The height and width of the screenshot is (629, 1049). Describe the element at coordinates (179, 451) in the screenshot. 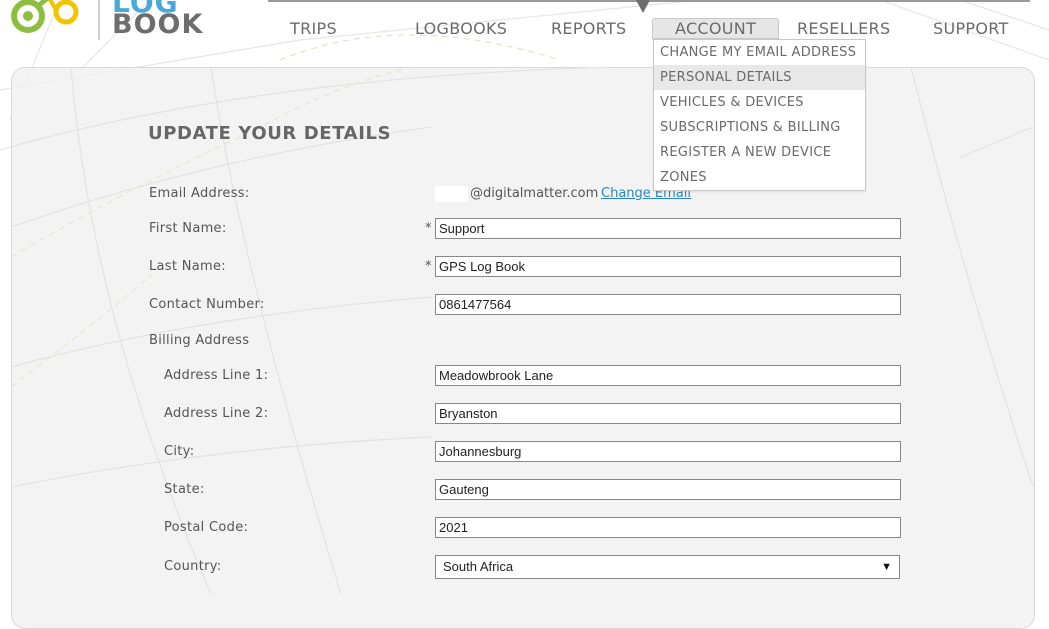

I see `city-label: City:` at that location.